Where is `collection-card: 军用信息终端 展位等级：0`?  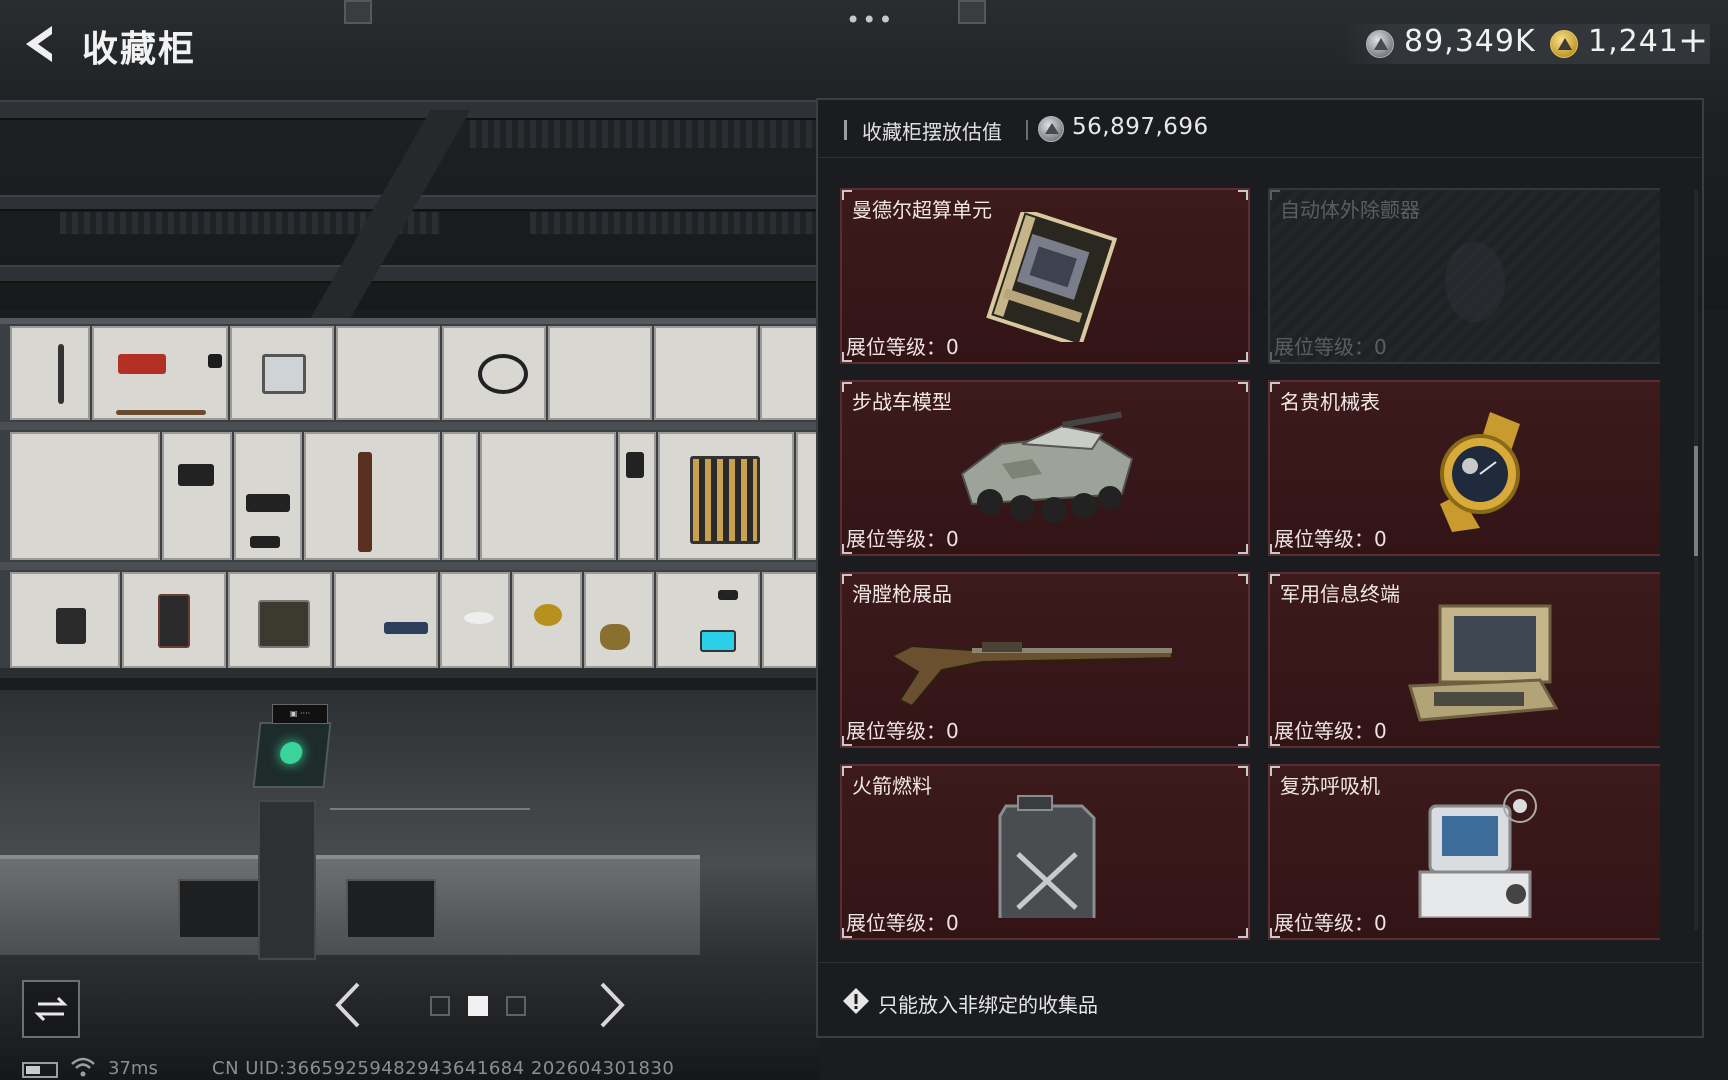
collection-card: 军用信息终端 展位等级：0 is located at coordinates (1464, 660).